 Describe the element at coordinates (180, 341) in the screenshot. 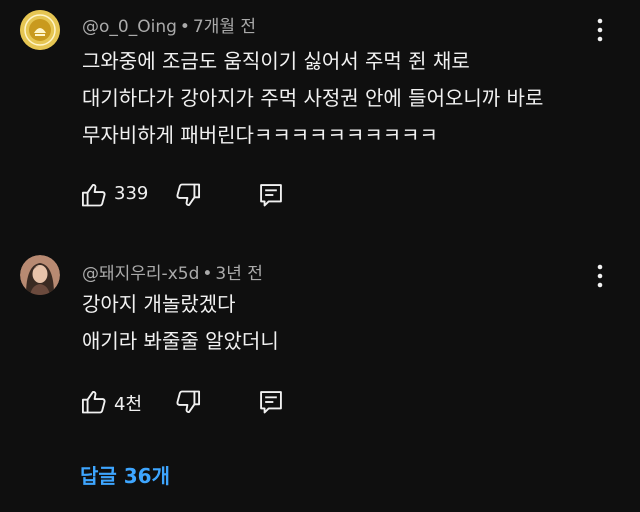

I see `comment-line: 애기라 봐줄줄 알았더니` at that location.